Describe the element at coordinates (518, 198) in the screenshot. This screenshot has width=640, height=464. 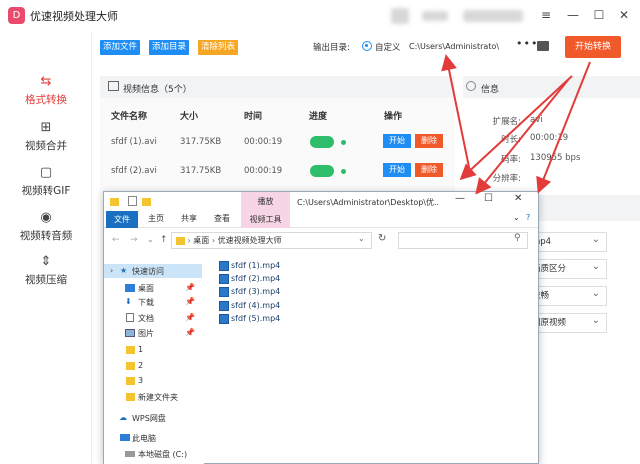
I see `explorer-close-button: ✕` at that location.